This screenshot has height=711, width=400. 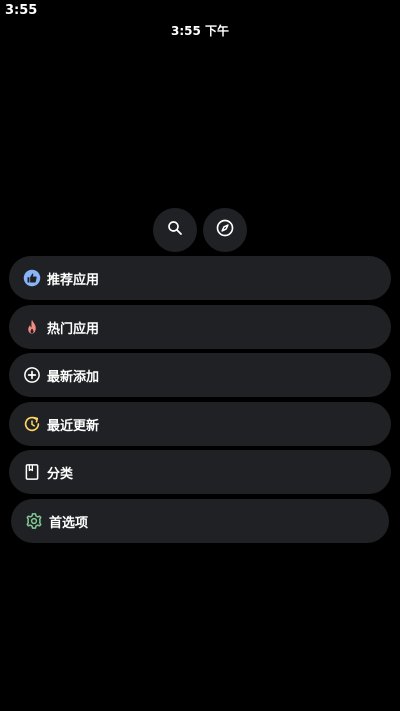 What do you see at coordinates (34, 521) in the screenshot?
I see `gear-icon` at bounding box center [34, 521].